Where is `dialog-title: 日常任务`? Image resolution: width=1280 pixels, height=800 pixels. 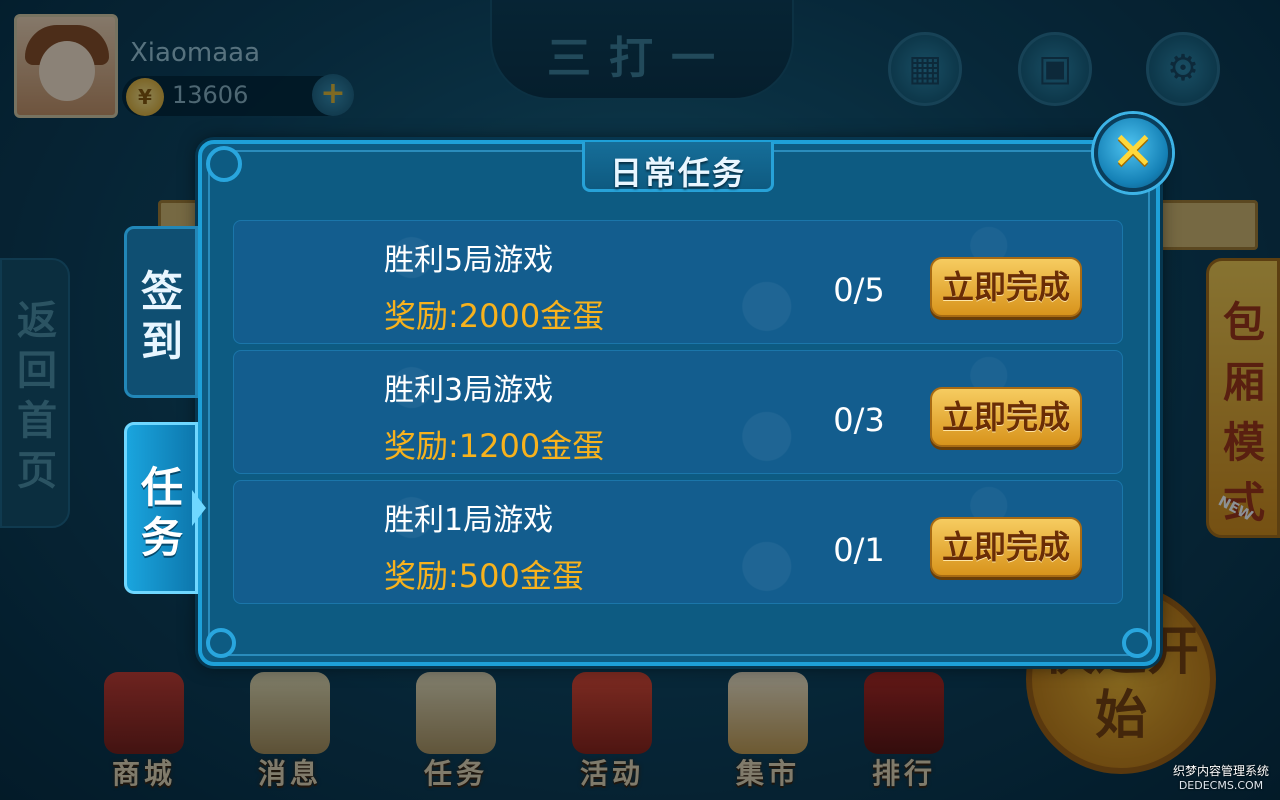 dialog-title: 日常任务 is located at coordinates (677, 173).